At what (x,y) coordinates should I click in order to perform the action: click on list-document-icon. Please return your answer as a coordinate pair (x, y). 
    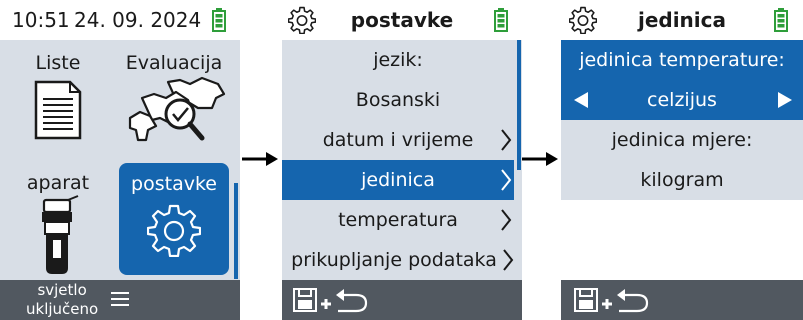
    Looking at the image, I should click on (58, 110).